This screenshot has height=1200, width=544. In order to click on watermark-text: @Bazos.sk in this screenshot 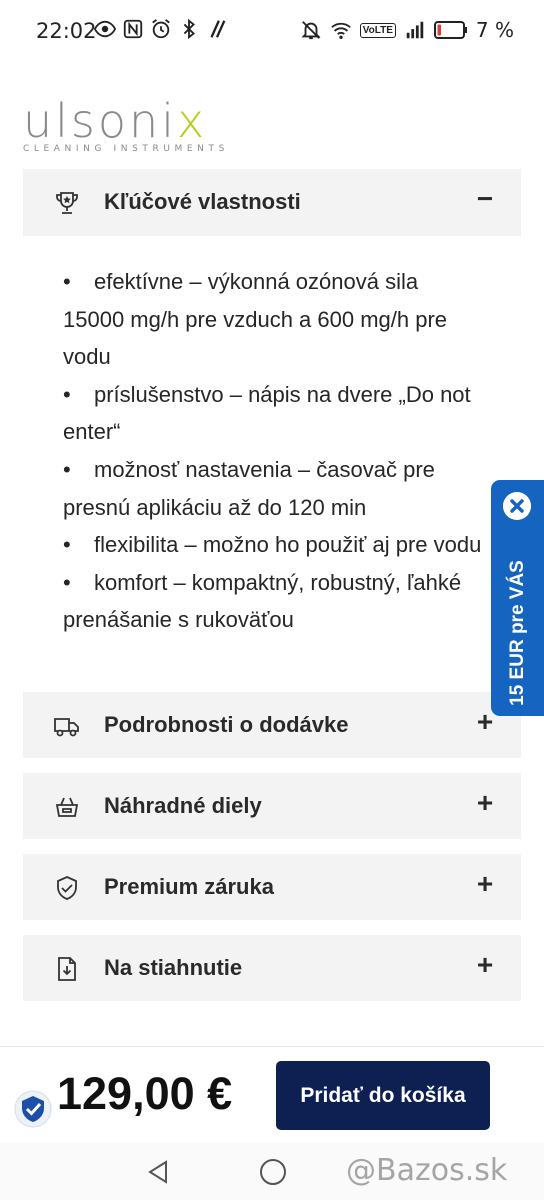, I will do `click(427, 1170)`.